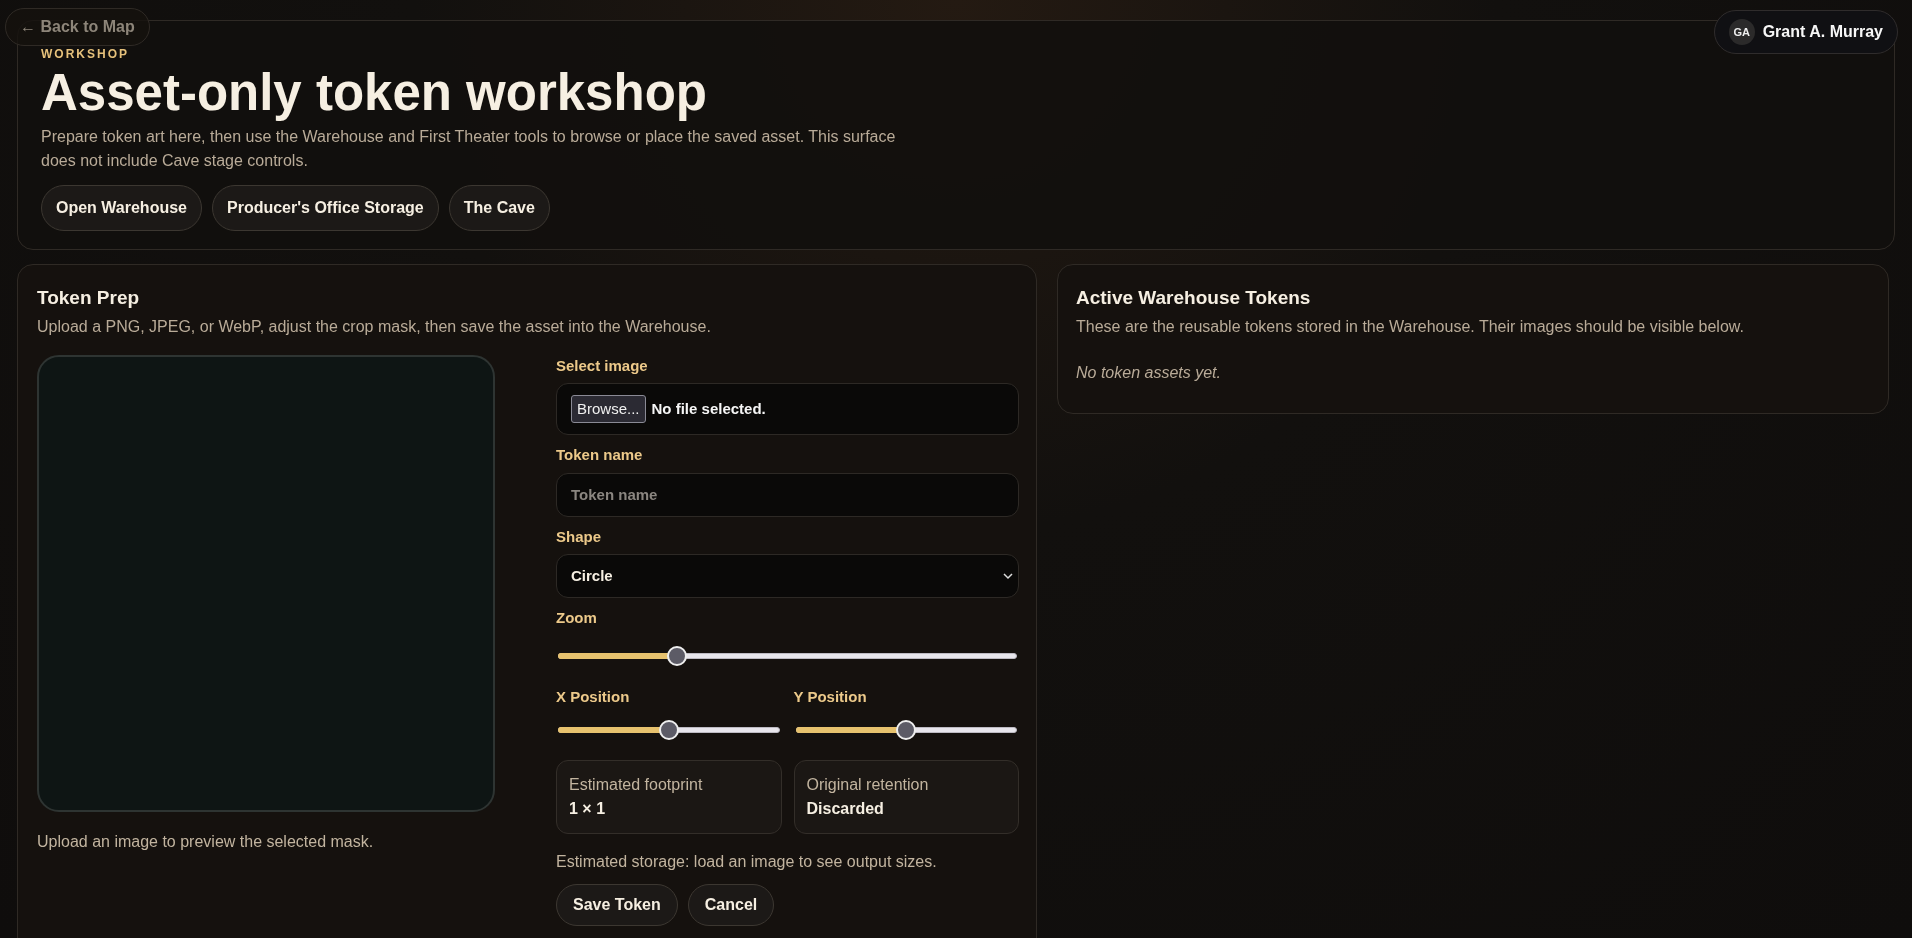 The height and width of the screenshot is (938, 1912). Describe the element at coordinates (588, 809) in the screenshot. I see `info-value: 1 × 1` at that location.